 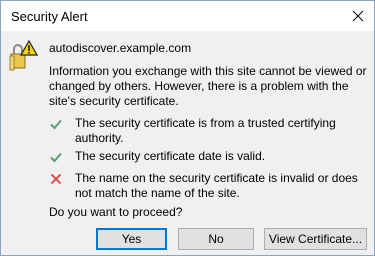 I want to click on proceed-question: Do you want to proceed?, so click(x=116, y=212).